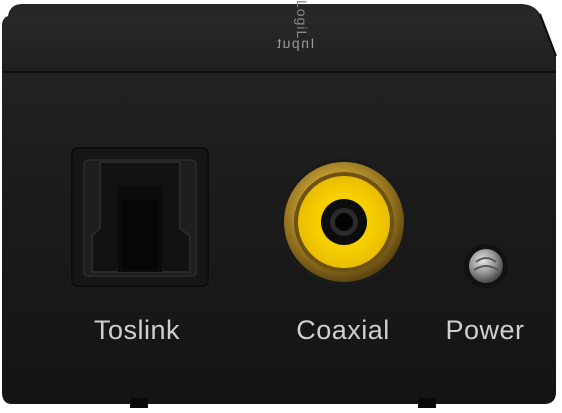  I want to click on foot-left, so click(139, 403).